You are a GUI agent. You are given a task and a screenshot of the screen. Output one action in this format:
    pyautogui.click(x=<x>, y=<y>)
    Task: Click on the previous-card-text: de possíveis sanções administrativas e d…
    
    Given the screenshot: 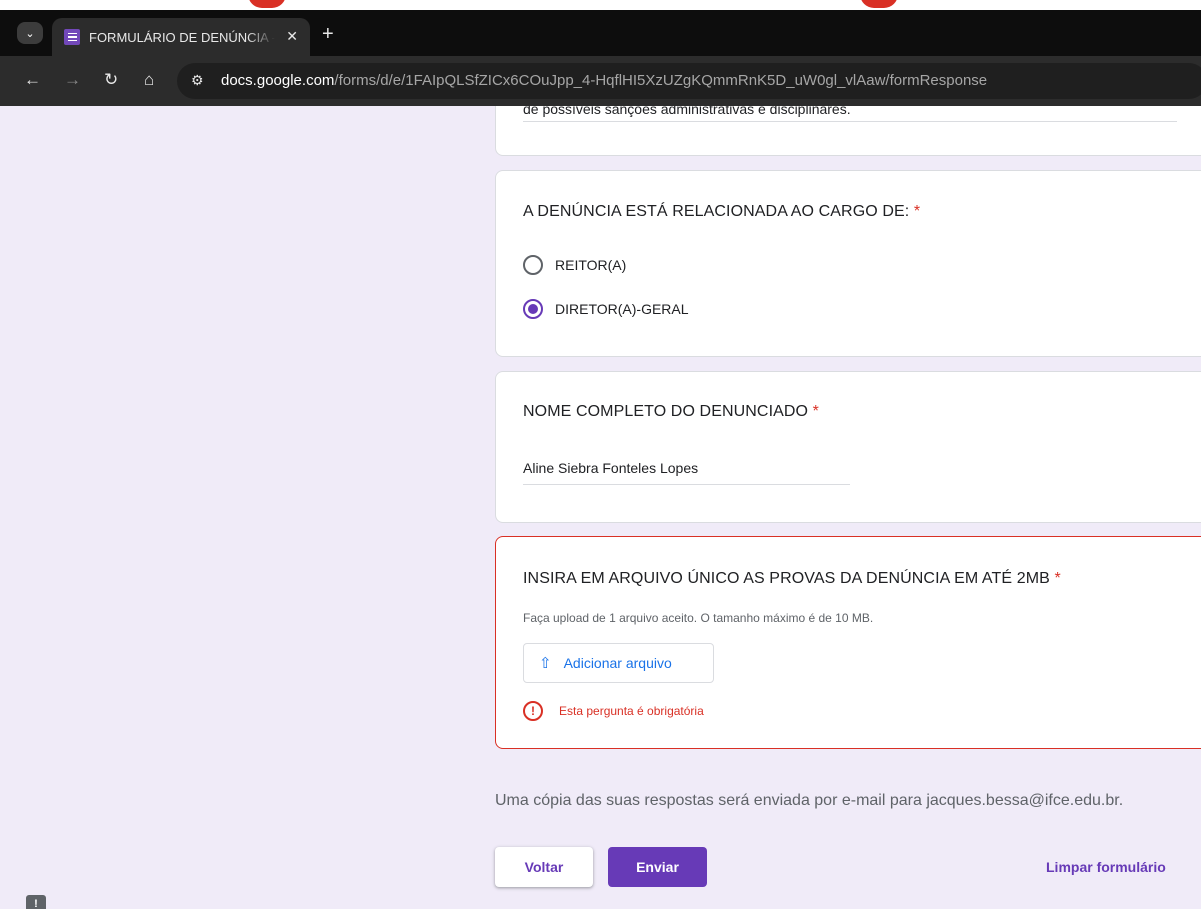 What is the action you would take?
    pyautogui.click(x=687, y=111)
    